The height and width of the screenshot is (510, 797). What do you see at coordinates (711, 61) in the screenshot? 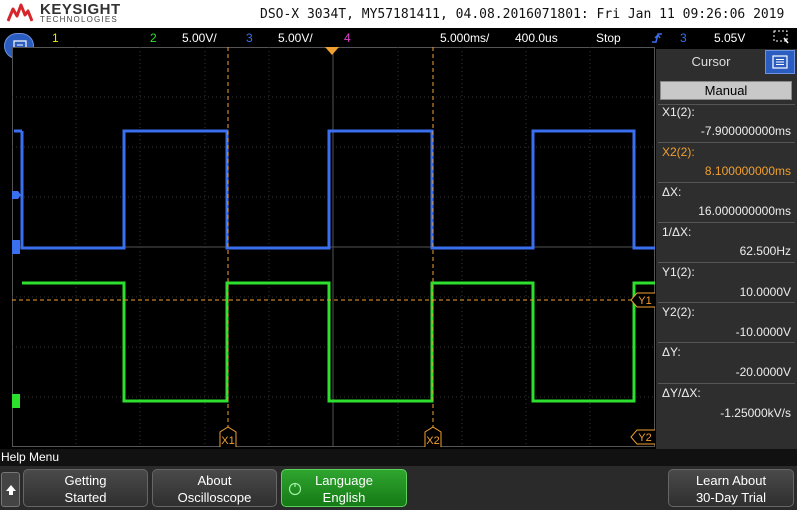
I see `cursor-panel-title: Cursor` at bounding box center [711, 61].